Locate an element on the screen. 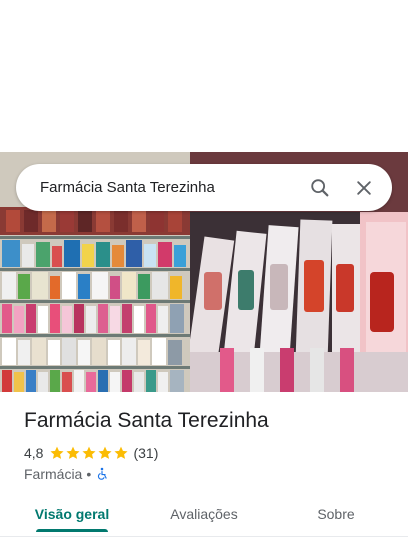  tab-reviews: Avaliações is located at coordinates (204, 514).